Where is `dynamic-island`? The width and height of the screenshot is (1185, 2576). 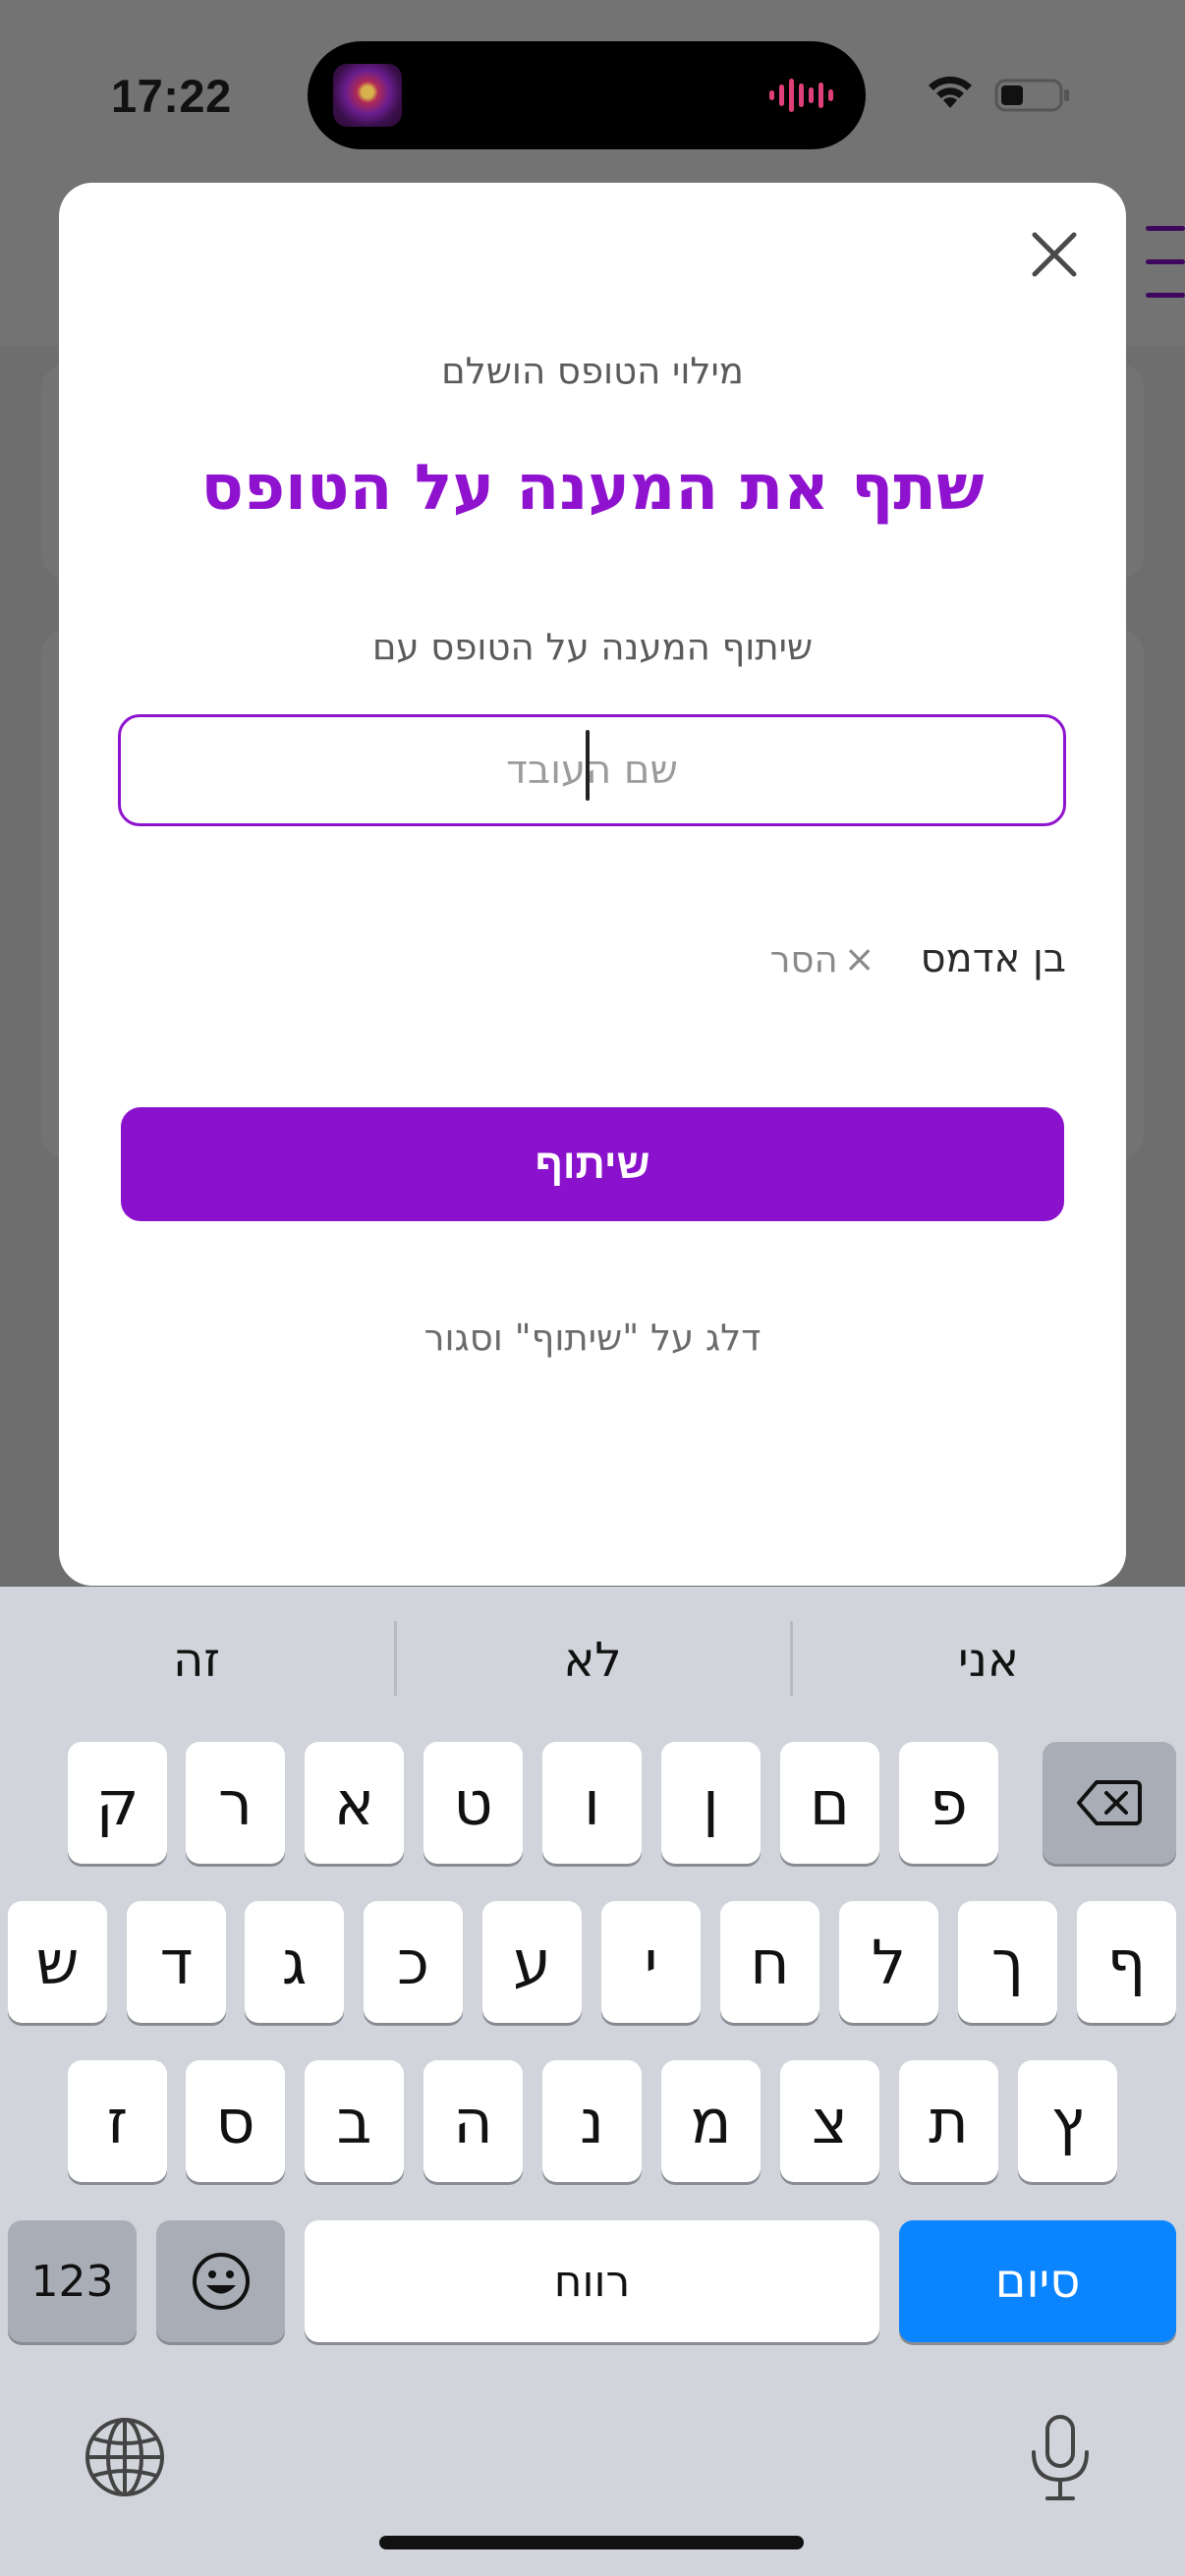 dynamic-island is located at coordinates (587, 95).